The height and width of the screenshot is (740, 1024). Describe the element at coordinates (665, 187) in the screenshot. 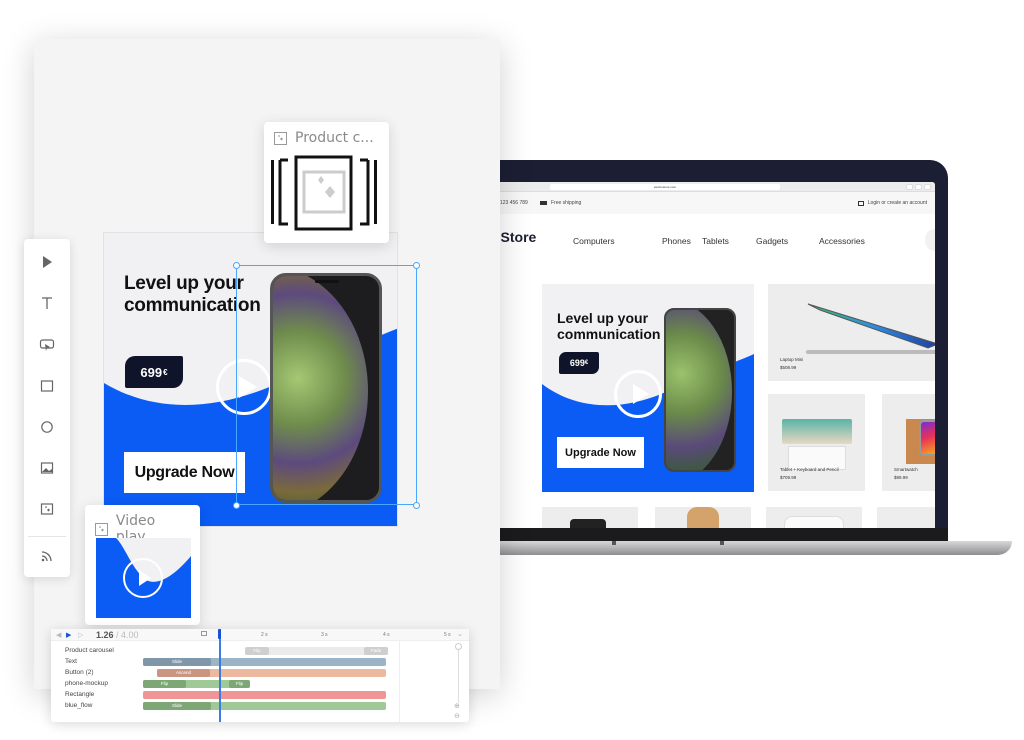

I see `url-bar: electrostore.com` at that location.